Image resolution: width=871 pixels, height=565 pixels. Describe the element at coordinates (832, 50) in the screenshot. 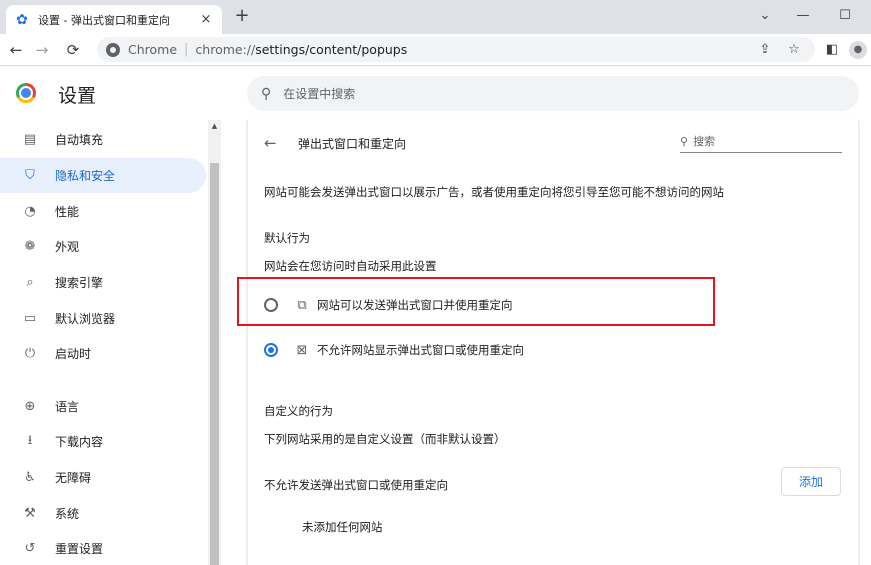

I see `side-panel-icon: ◧` at that location.